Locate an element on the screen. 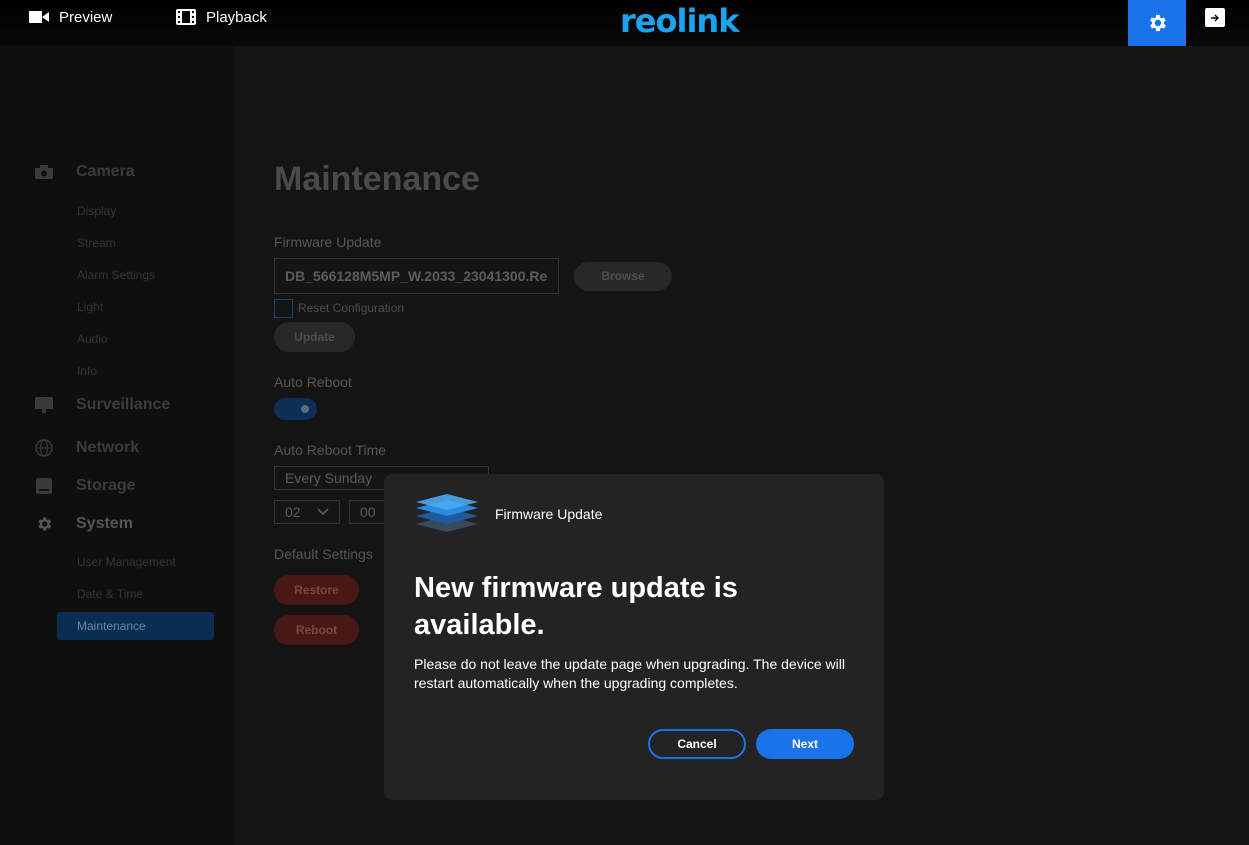  auto-reboot-time-label: Auto Reboot Time is located at coordinates (330, 450).